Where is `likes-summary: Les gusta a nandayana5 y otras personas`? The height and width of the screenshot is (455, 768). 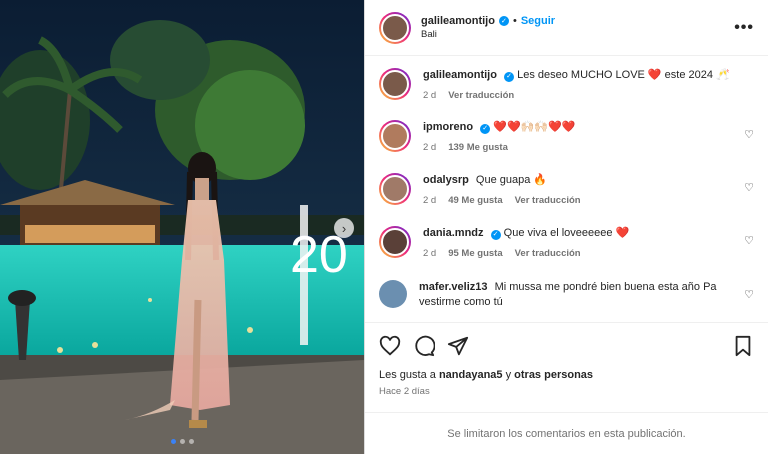 likes-summary: Les gusta a nandayana5 y otras personas is located at coordinates (486, 375).